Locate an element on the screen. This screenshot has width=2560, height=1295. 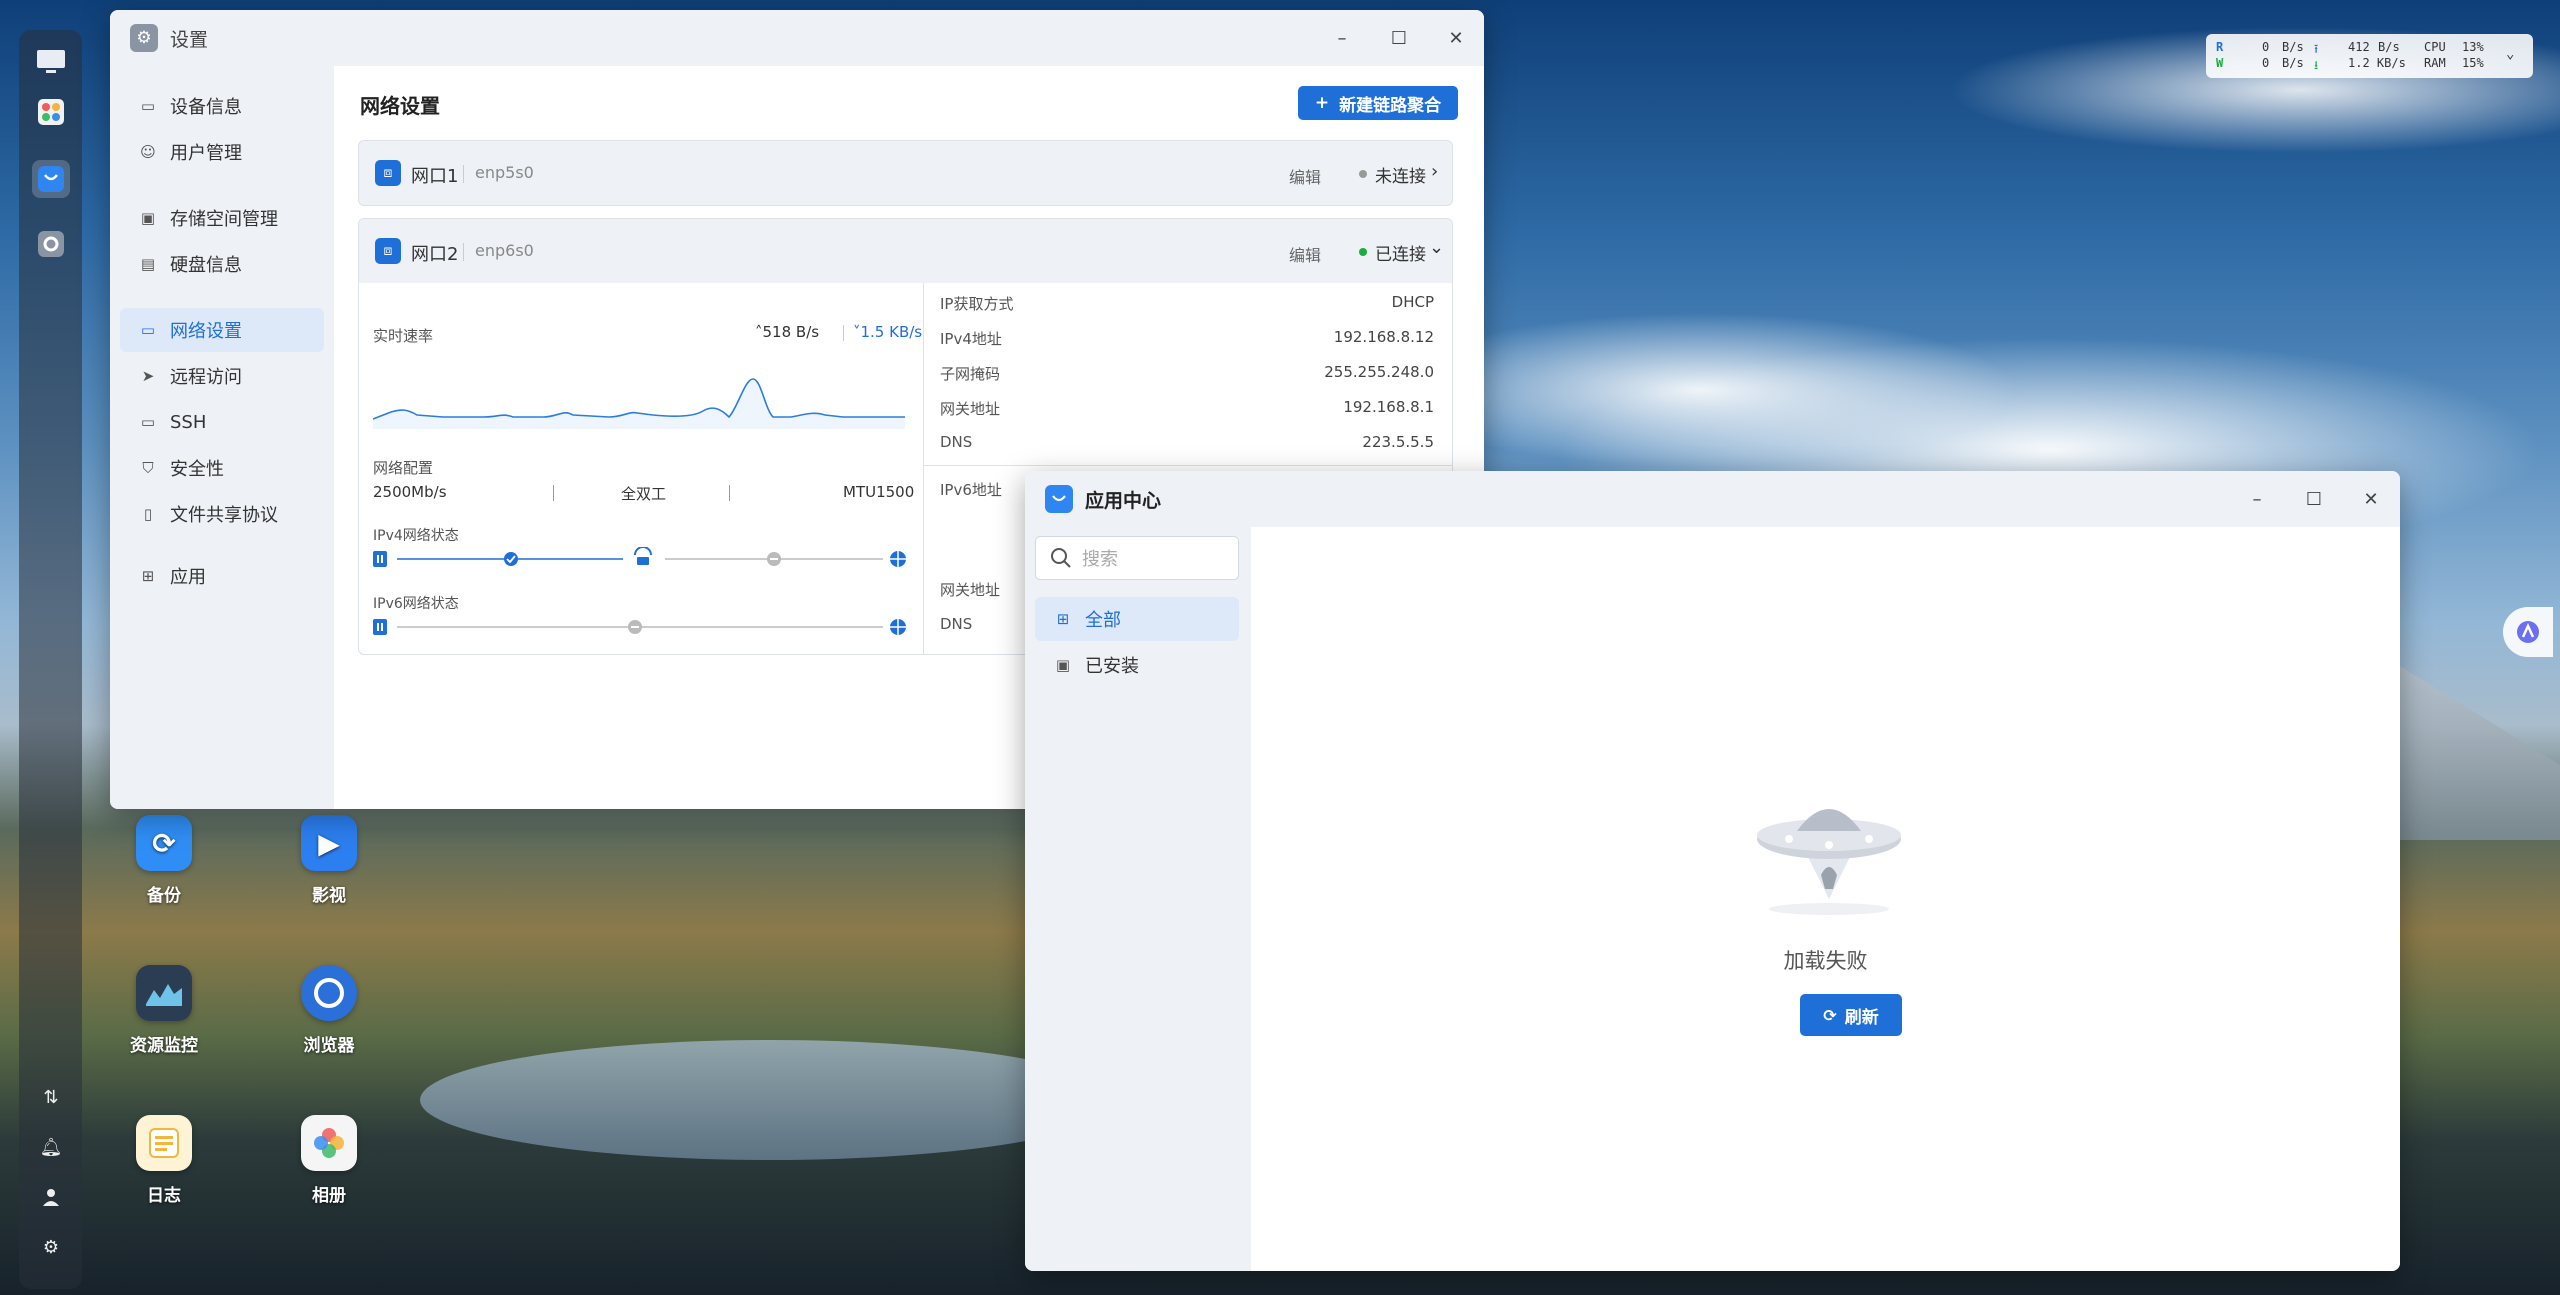
desktop-icon-log: 日志 is located at coordinates (164, 1160).